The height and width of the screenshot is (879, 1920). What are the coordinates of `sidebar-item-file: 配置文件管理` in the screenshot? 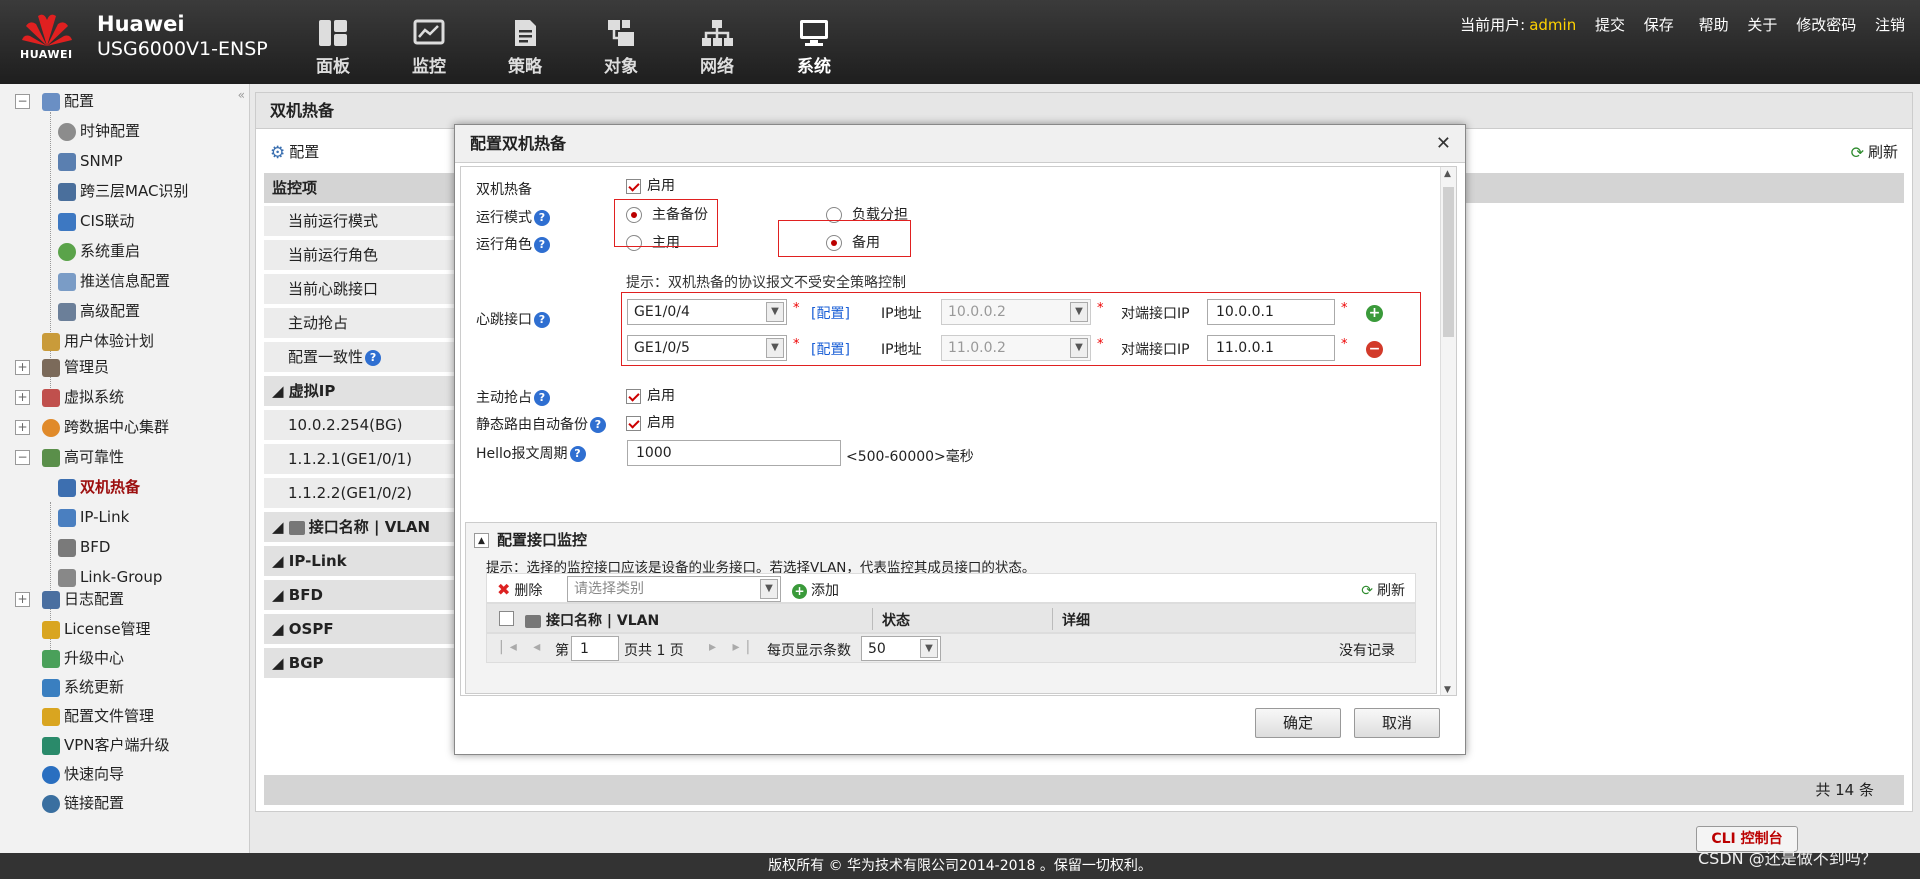 It's located at (98, 716).